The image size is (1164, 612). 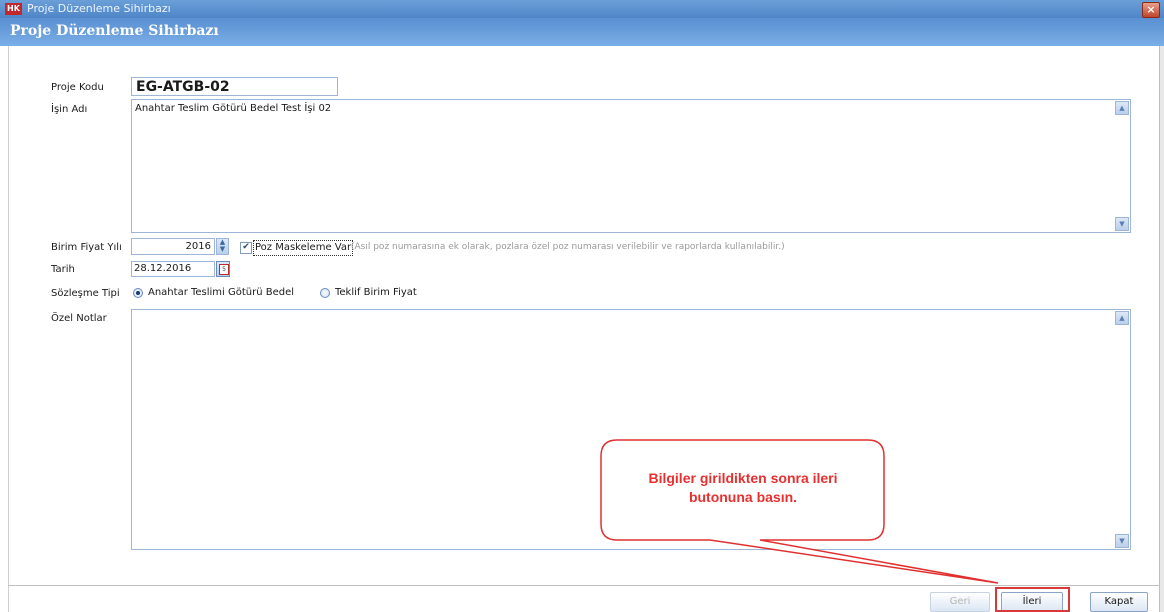 I want to click on wizard-header: Proje Düzenleme Sihirbazı, so click(x=582, y=32).